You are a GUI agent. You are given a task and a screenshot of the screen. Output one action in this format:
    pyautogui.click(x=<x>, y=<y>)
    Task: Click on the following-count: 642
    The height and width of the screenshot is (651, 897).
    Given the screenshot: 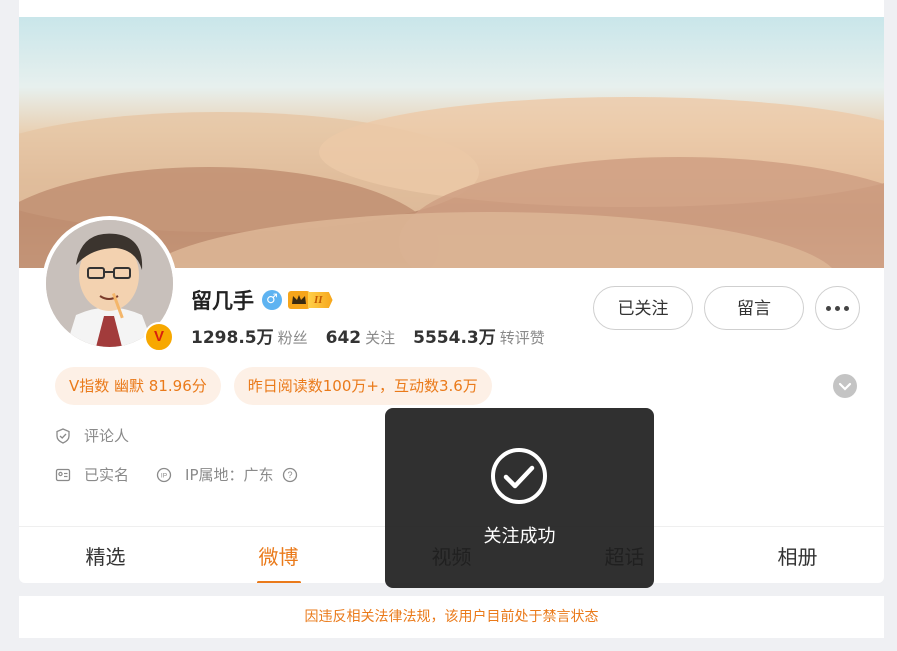 What is the action you would take?
    pyautogui.click(x=344, y=338)
    